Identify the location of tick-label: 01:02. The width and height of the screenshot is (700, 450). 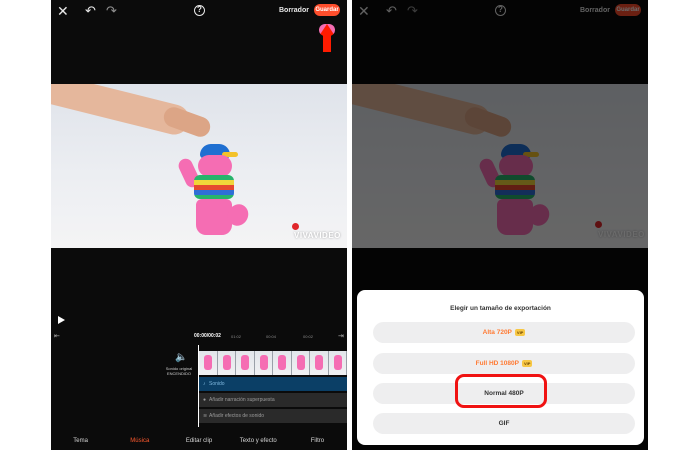
(236, 336).